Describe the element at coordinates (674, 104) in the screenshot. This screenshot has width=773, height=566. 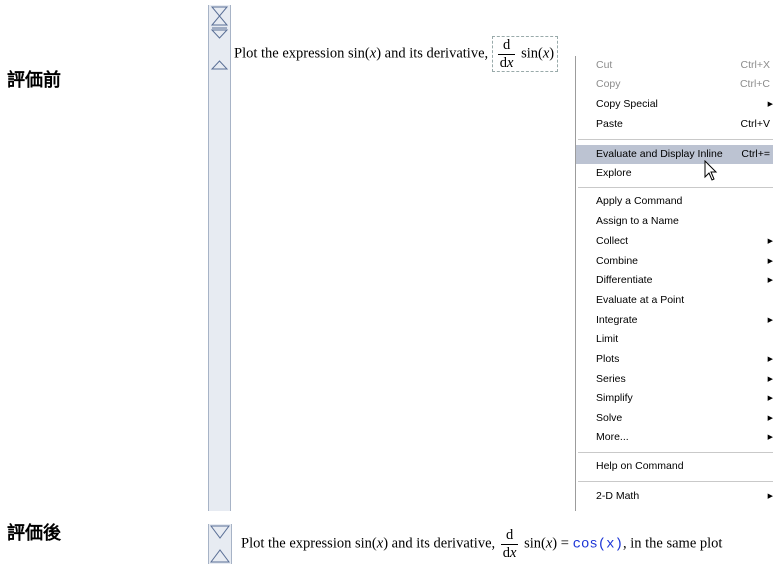
I see `menu-item-copy-special: Copy Special ▶` at that location.